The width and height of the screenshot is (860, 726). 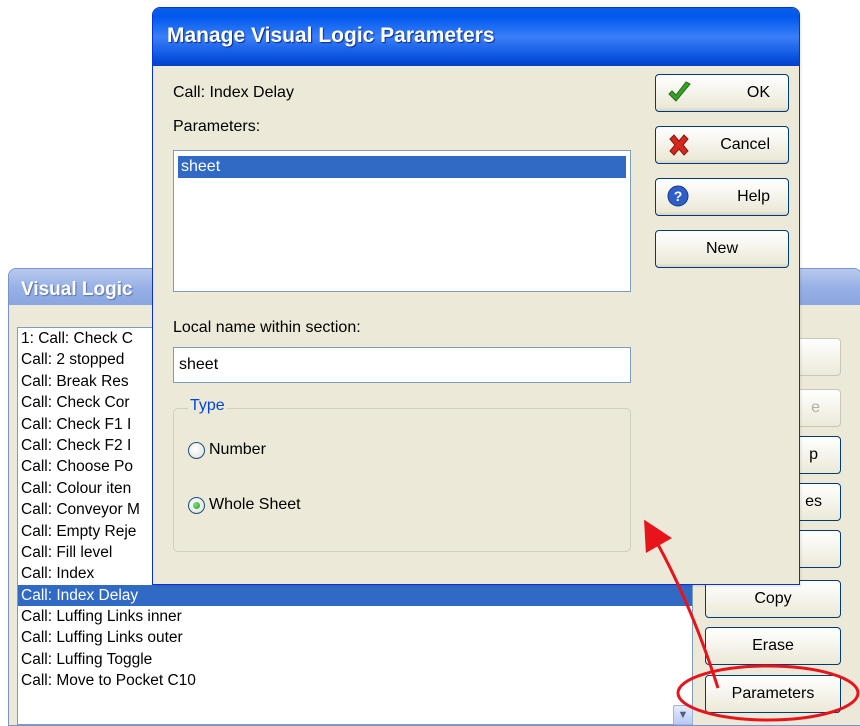 What do you see at coordinates (355, 595) in the screenshot?
I see `list-item-selected: Call: Index Delay` at bounding box center [355, 595].